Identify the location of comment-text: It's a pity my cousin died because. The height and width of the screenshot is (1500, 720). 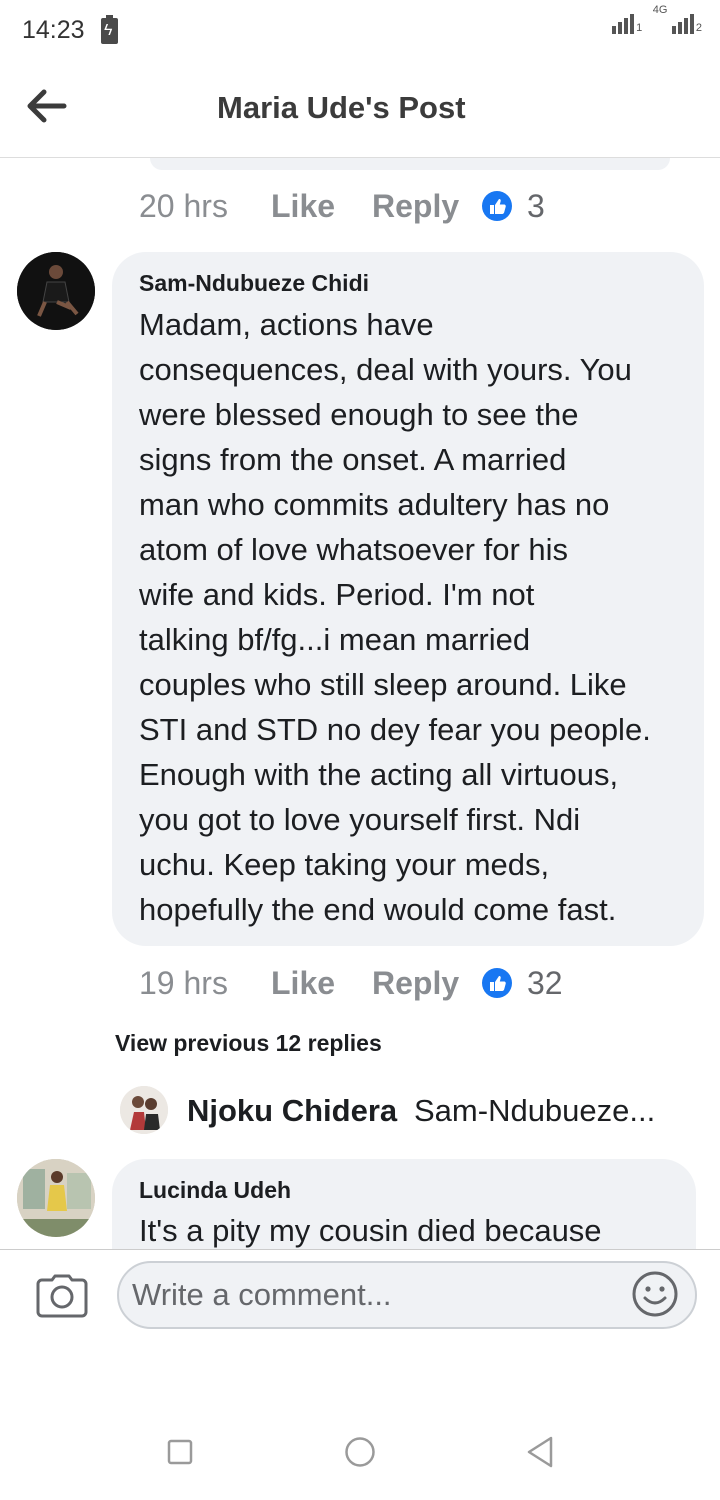
(370, 1230).